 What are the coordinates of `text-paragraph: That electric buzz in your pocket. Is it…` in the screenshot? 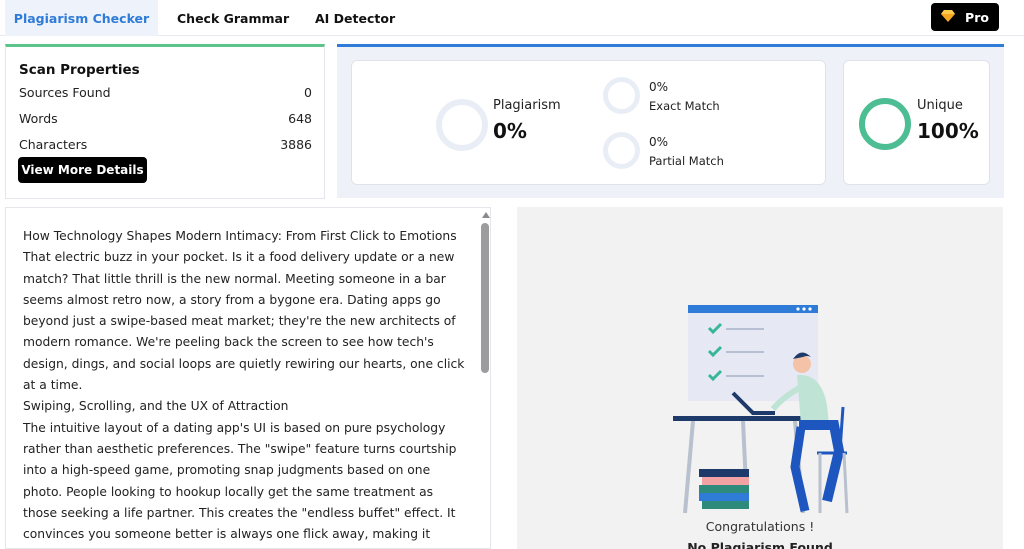 It's located at (244, 321).